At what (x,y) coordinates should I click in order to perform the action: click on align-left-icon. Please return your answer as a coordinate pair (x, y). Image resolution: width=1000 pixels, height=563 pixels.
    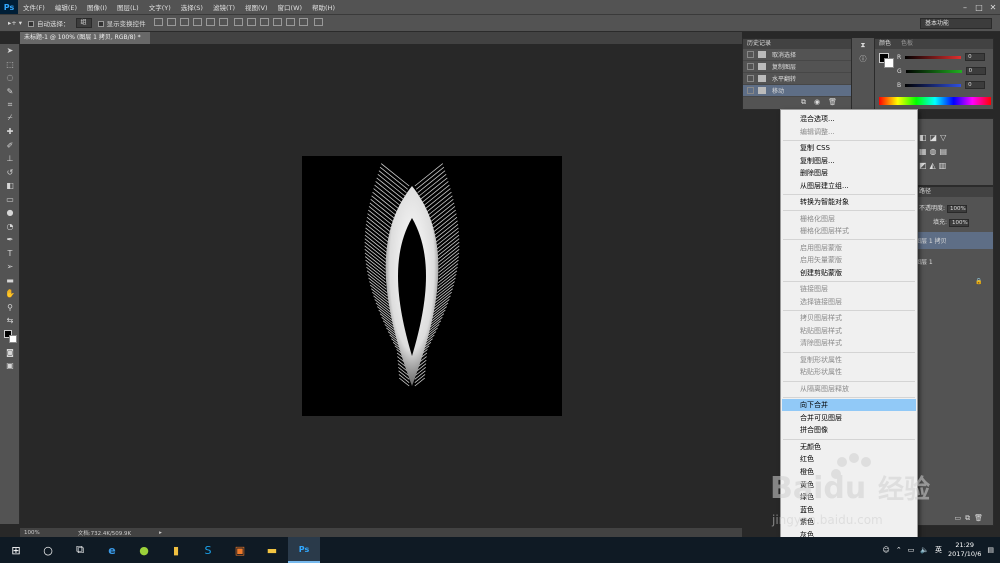
    Looking at the image, I should click on (197, 22).